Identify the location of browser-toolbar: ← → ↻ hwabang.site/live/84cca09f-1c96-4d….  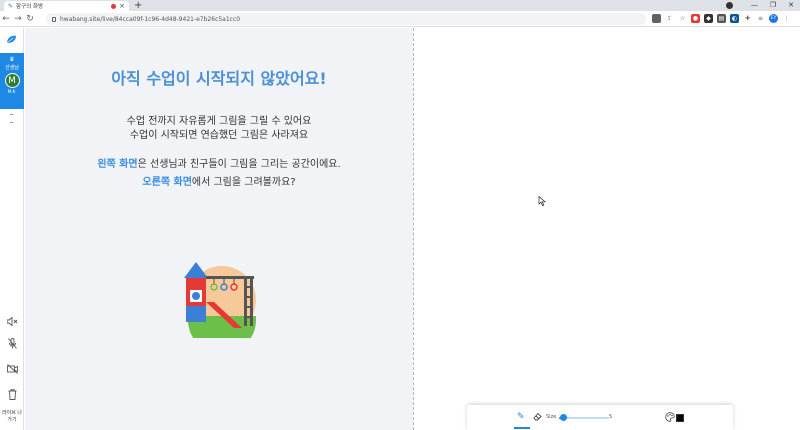
(400, 19).